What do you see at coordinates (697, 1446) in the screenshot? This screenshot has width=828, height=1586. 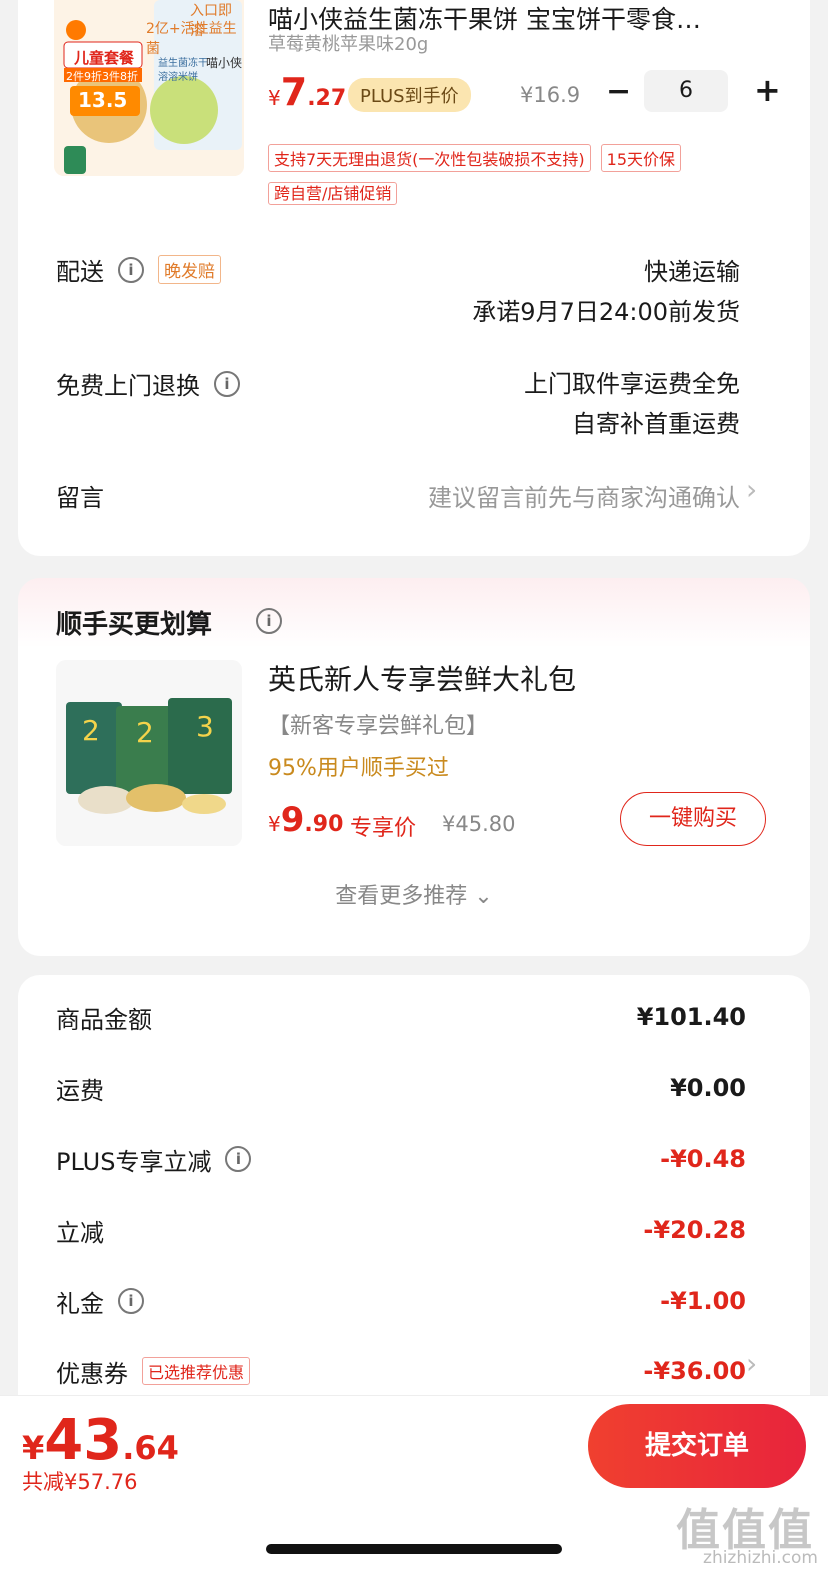 I see `submit-order-button: 提交订单` at bounding box center [697, 1446].